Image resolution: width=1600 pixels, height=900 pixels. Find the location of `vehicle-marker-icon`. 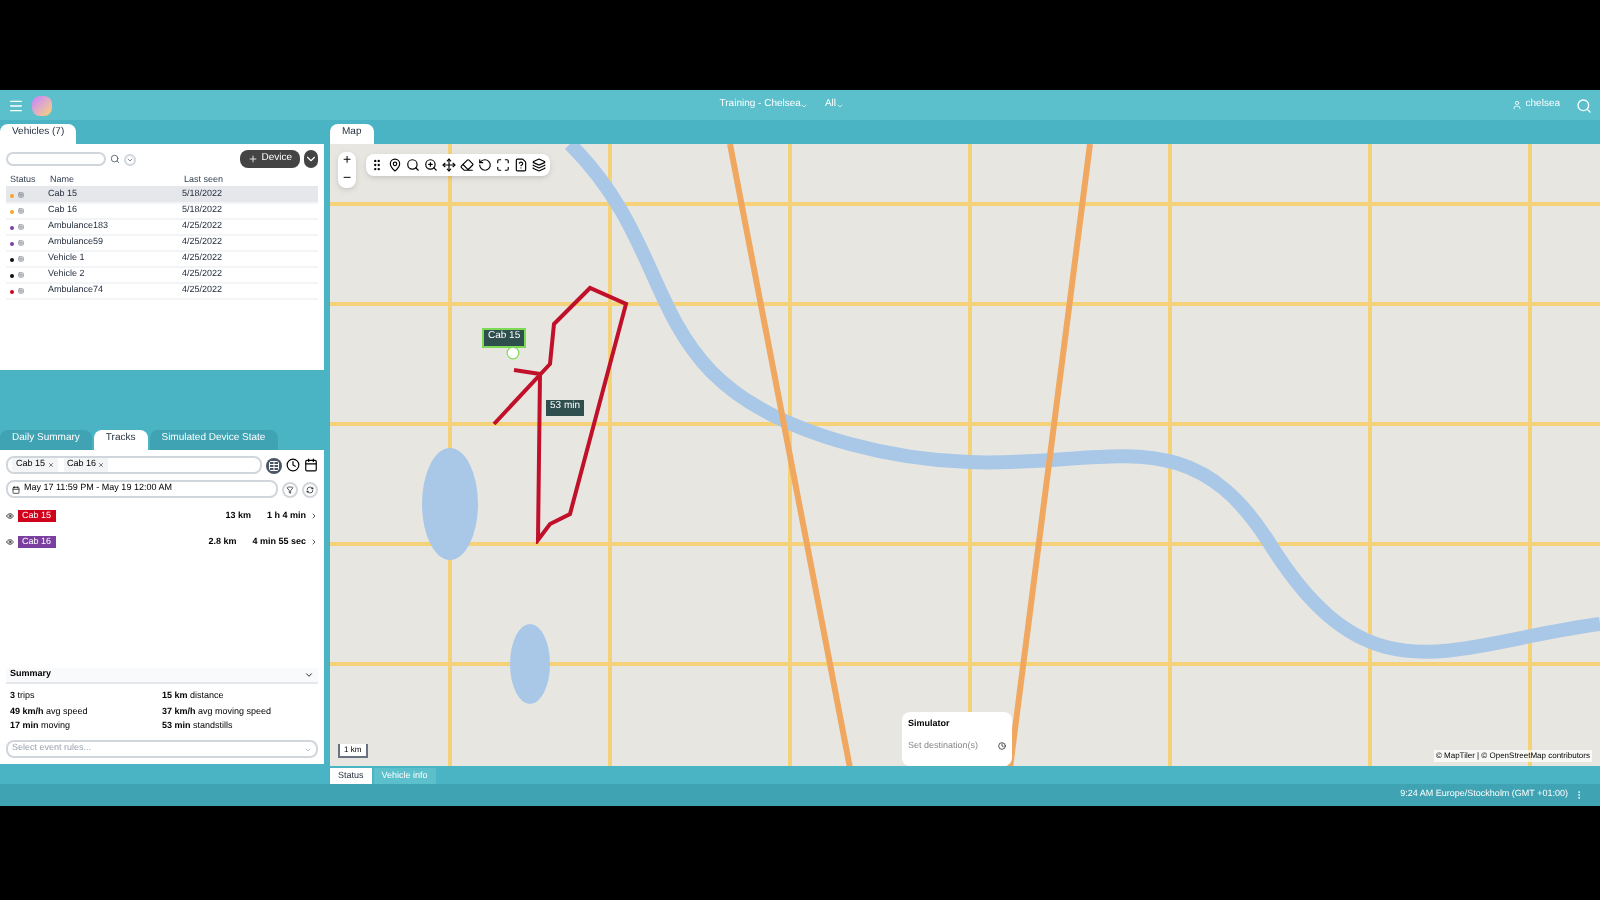

vehicle-marker-icon is located at coordinates (513, 353).